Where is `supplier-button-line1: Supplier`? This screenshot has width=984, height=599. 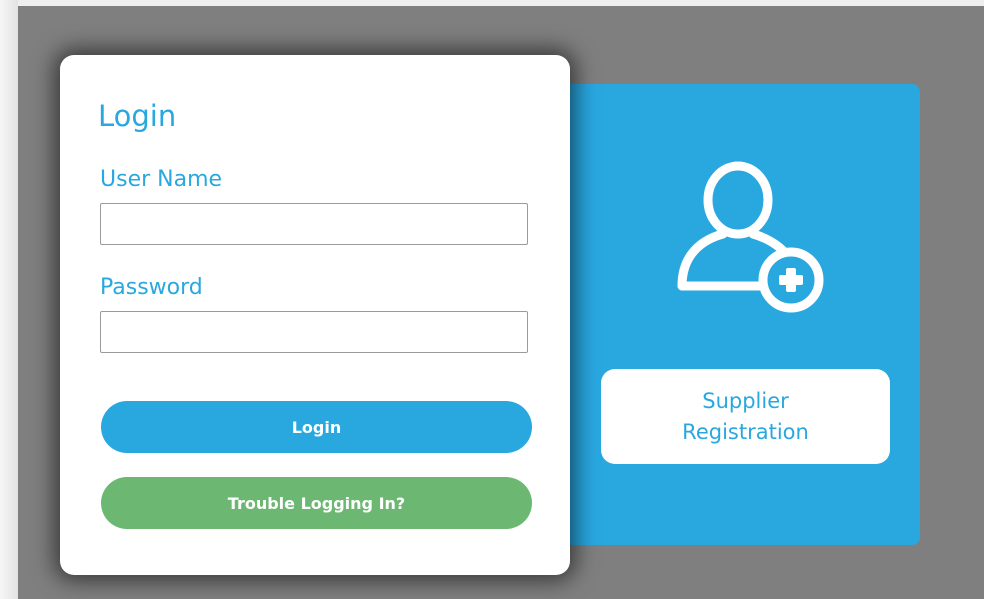
supplier-button-line1: Supplier is located at coordinates (745, 400).